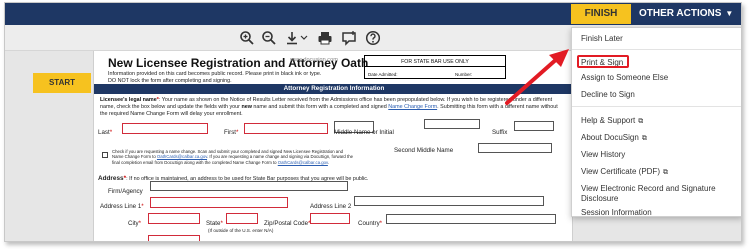 This screenshot has width=750, height=249. I want to click on menu-item-about-docusign: About DocuSign ⧉, so click(614, 138).